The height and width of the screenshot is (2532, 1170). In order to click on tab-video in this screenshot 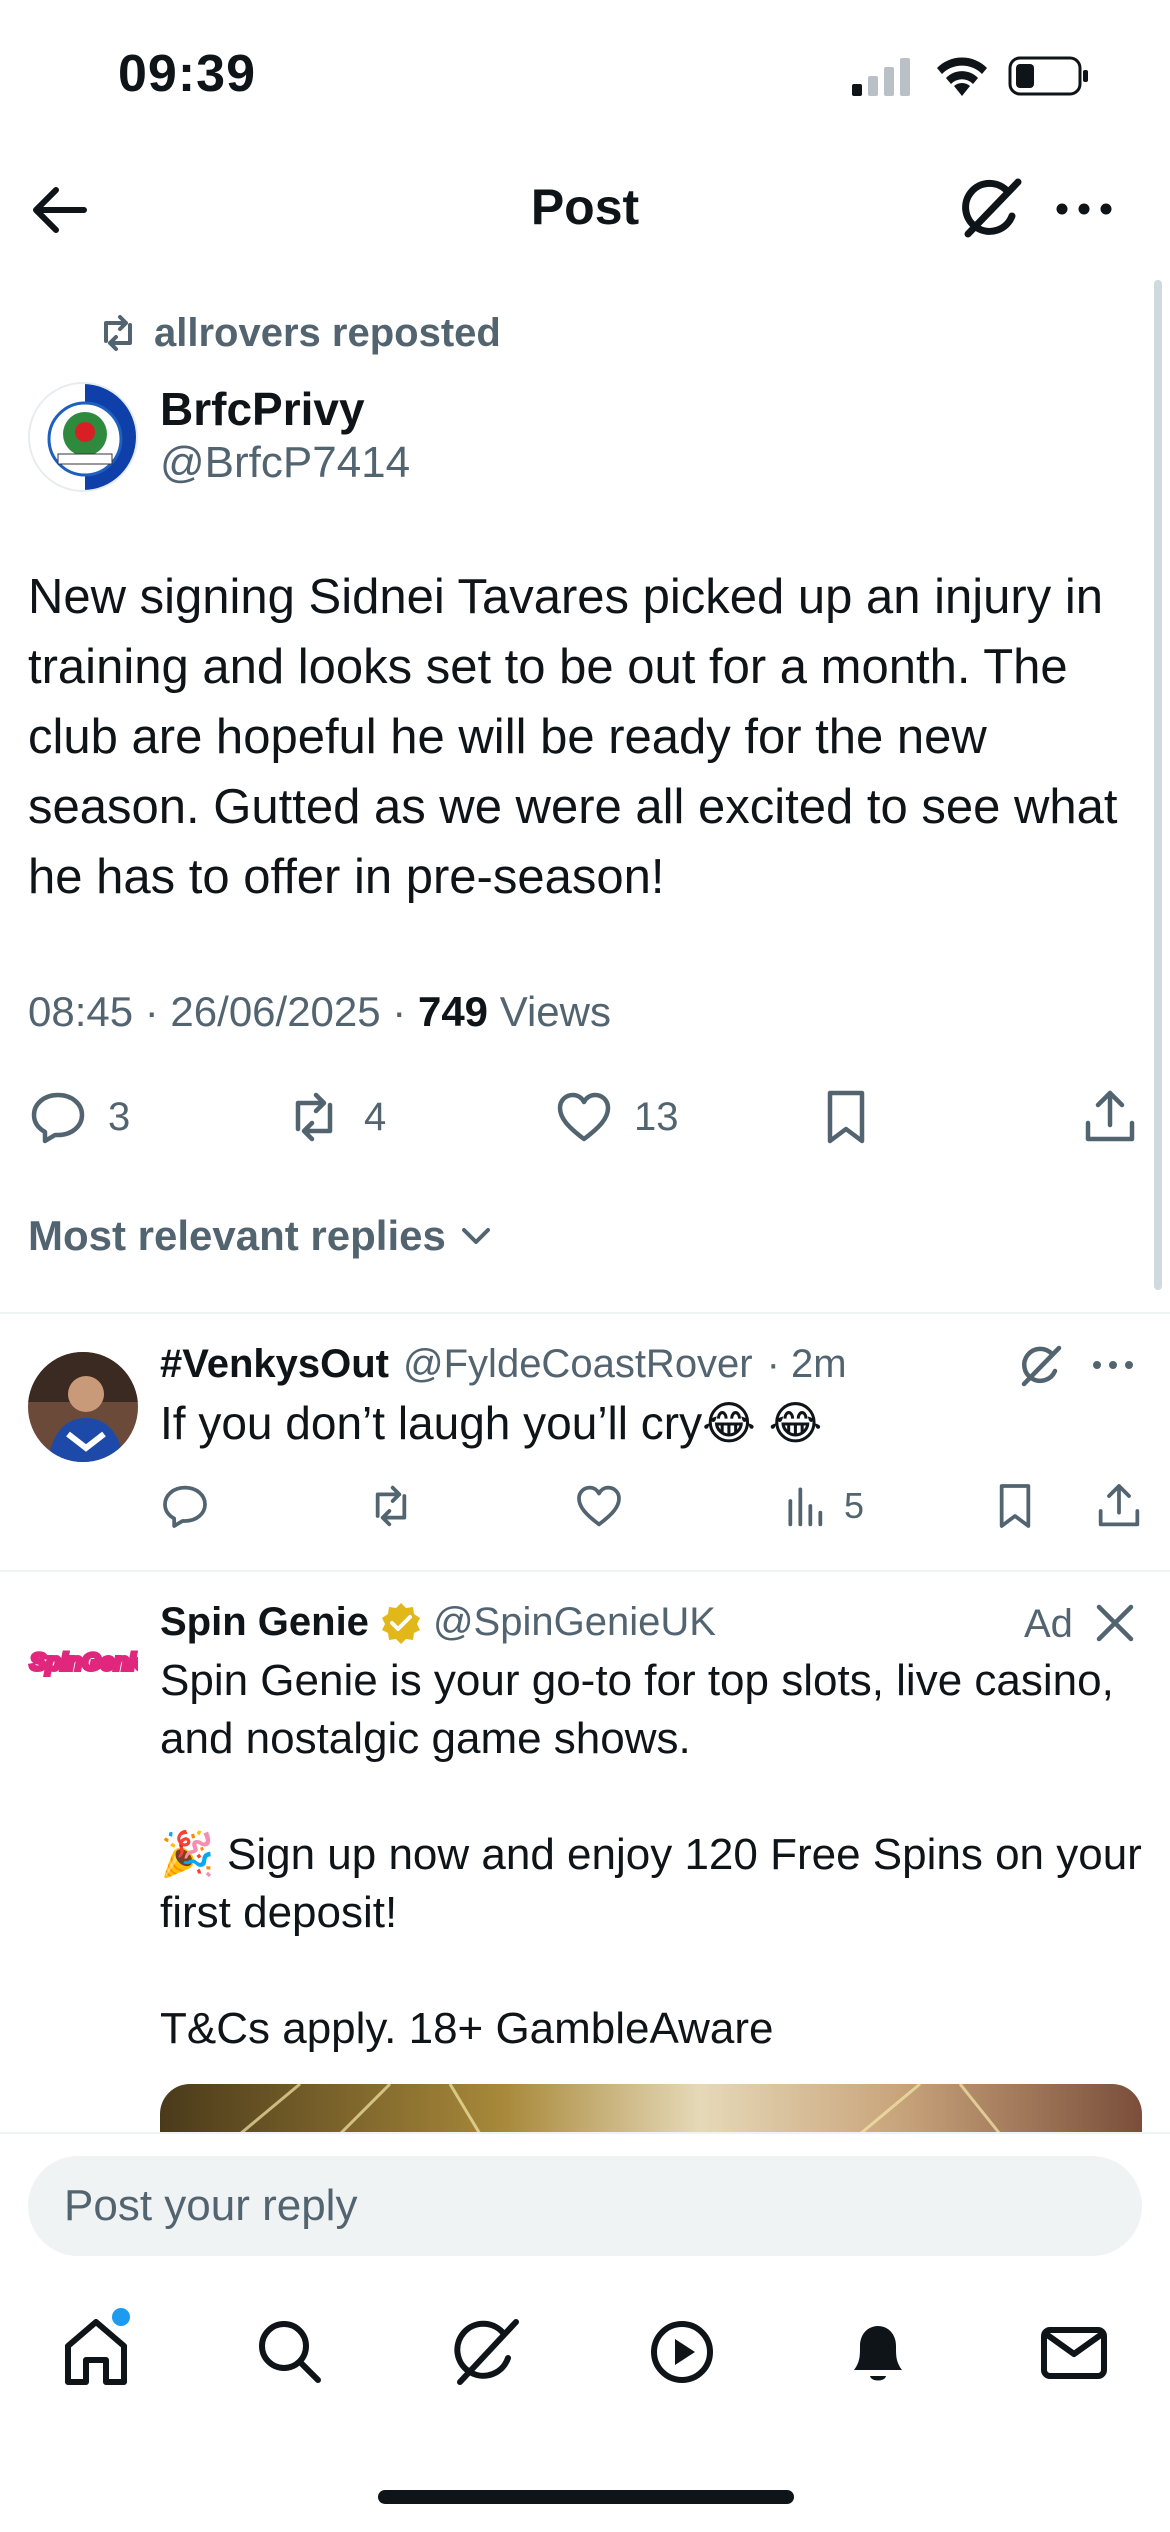, I will do `click(682, 2352)`.